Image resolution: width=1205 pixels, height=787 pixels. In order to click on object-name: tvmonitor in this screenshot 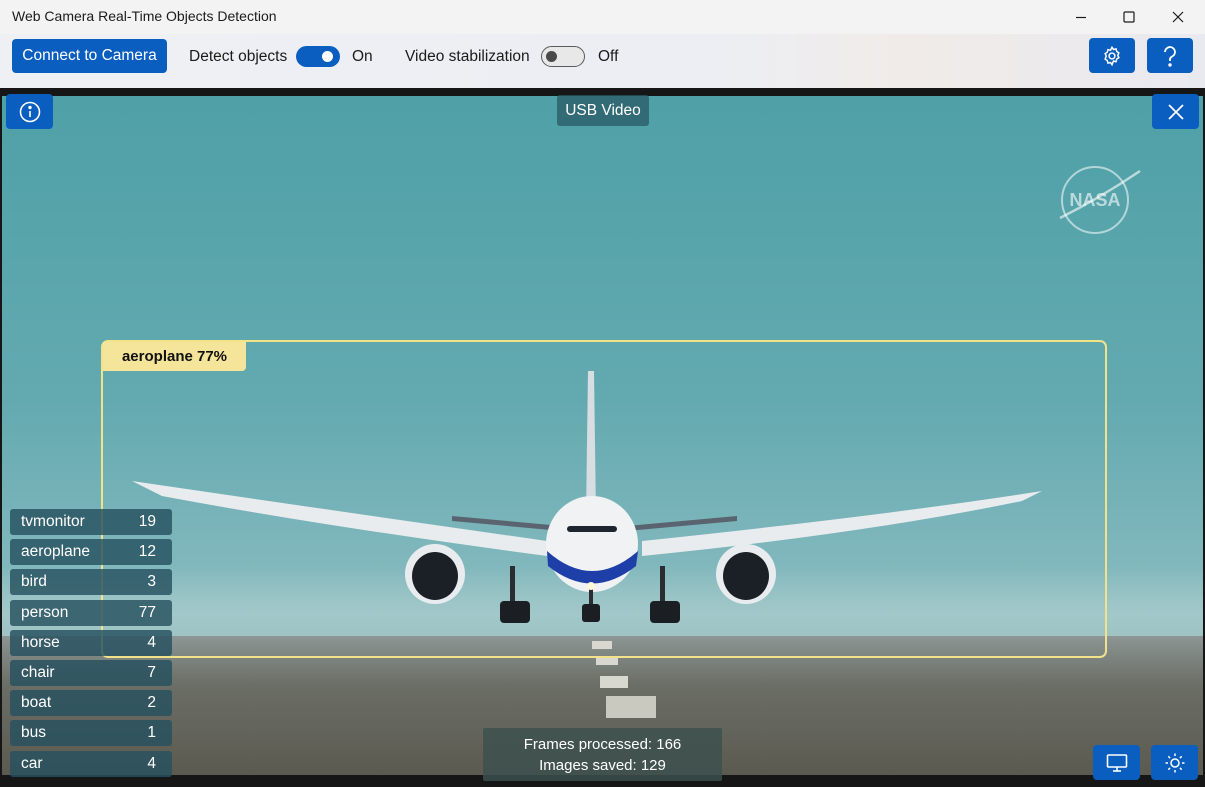, I will do `click(53, 521)`.